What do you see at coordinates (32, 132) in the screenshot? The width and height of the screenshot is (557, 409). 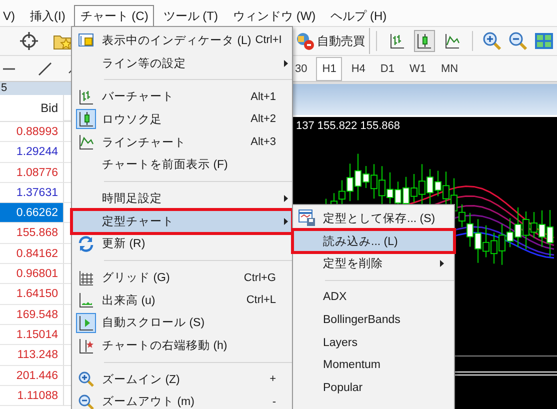 I see `bid-cell: 0.88993` at bounding box center [32, 132].